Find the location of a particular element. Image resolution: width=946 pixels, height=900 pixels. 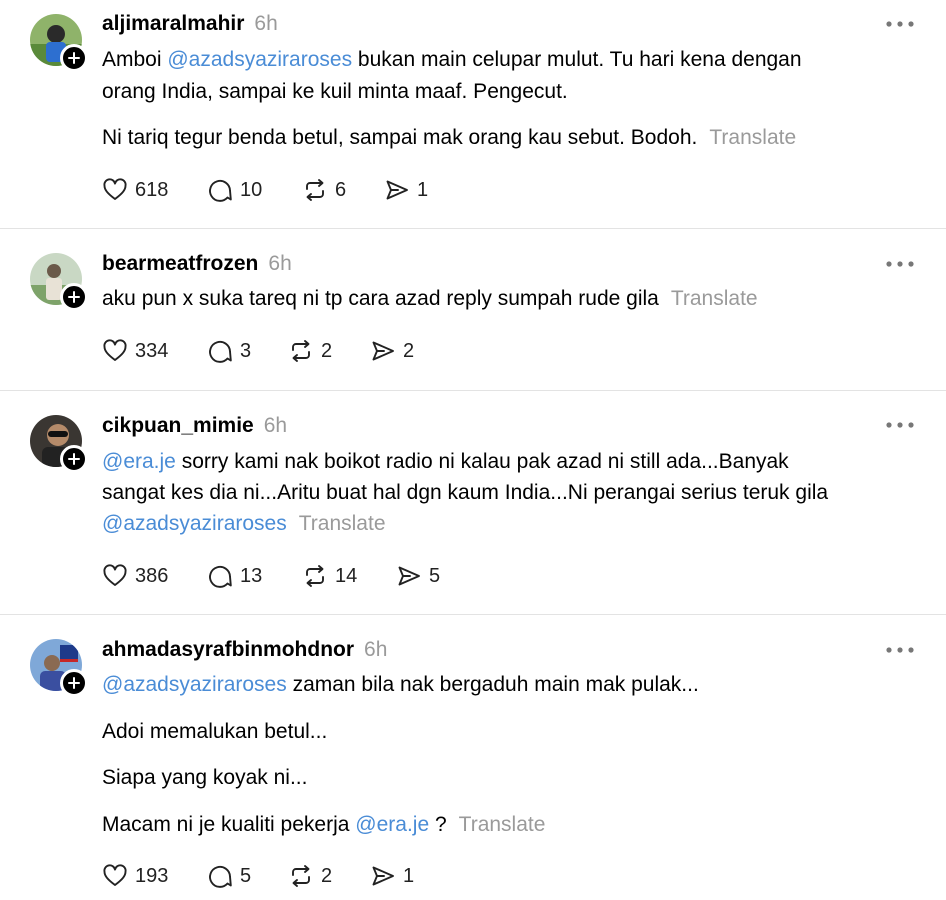

reply-count: 13 is located at coordinates (251, 575).